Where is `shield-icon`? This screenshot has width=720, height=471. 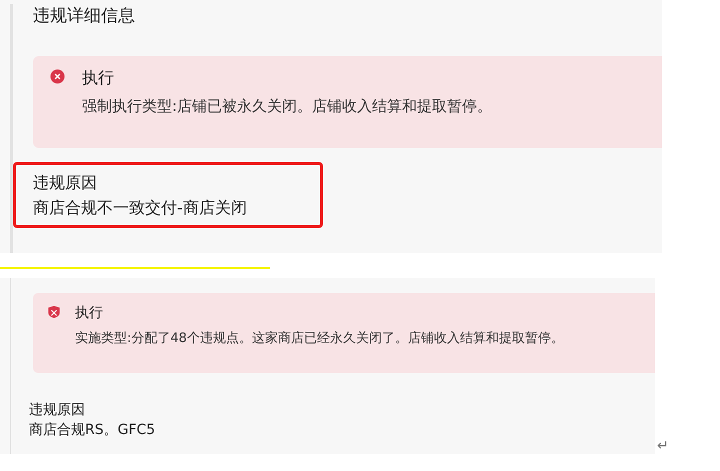
shield-icon is located at coordinates (54, 312).